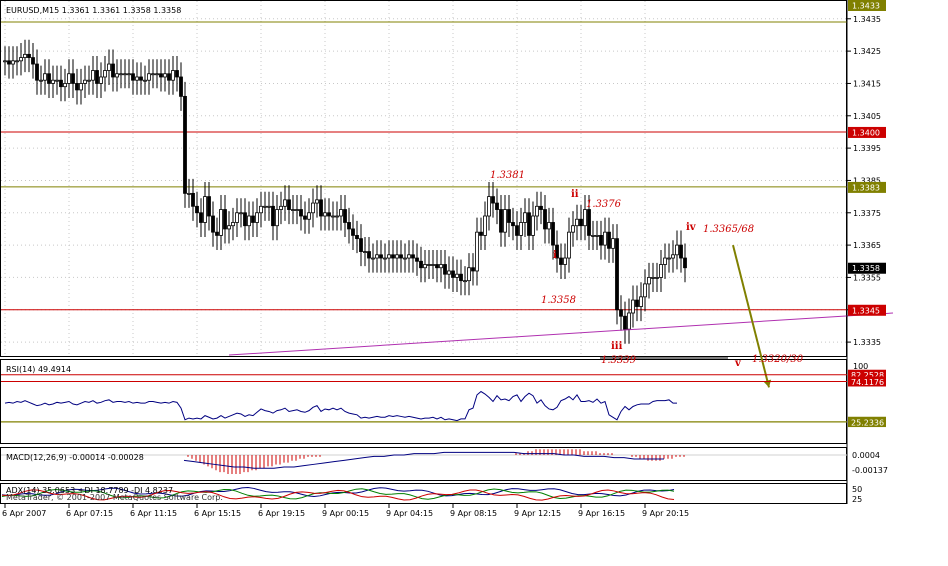  What do you see at coordinates (575, 194) in the screenshot?
I see `wave-label-ii: ii` at bounding box center [575, 194].